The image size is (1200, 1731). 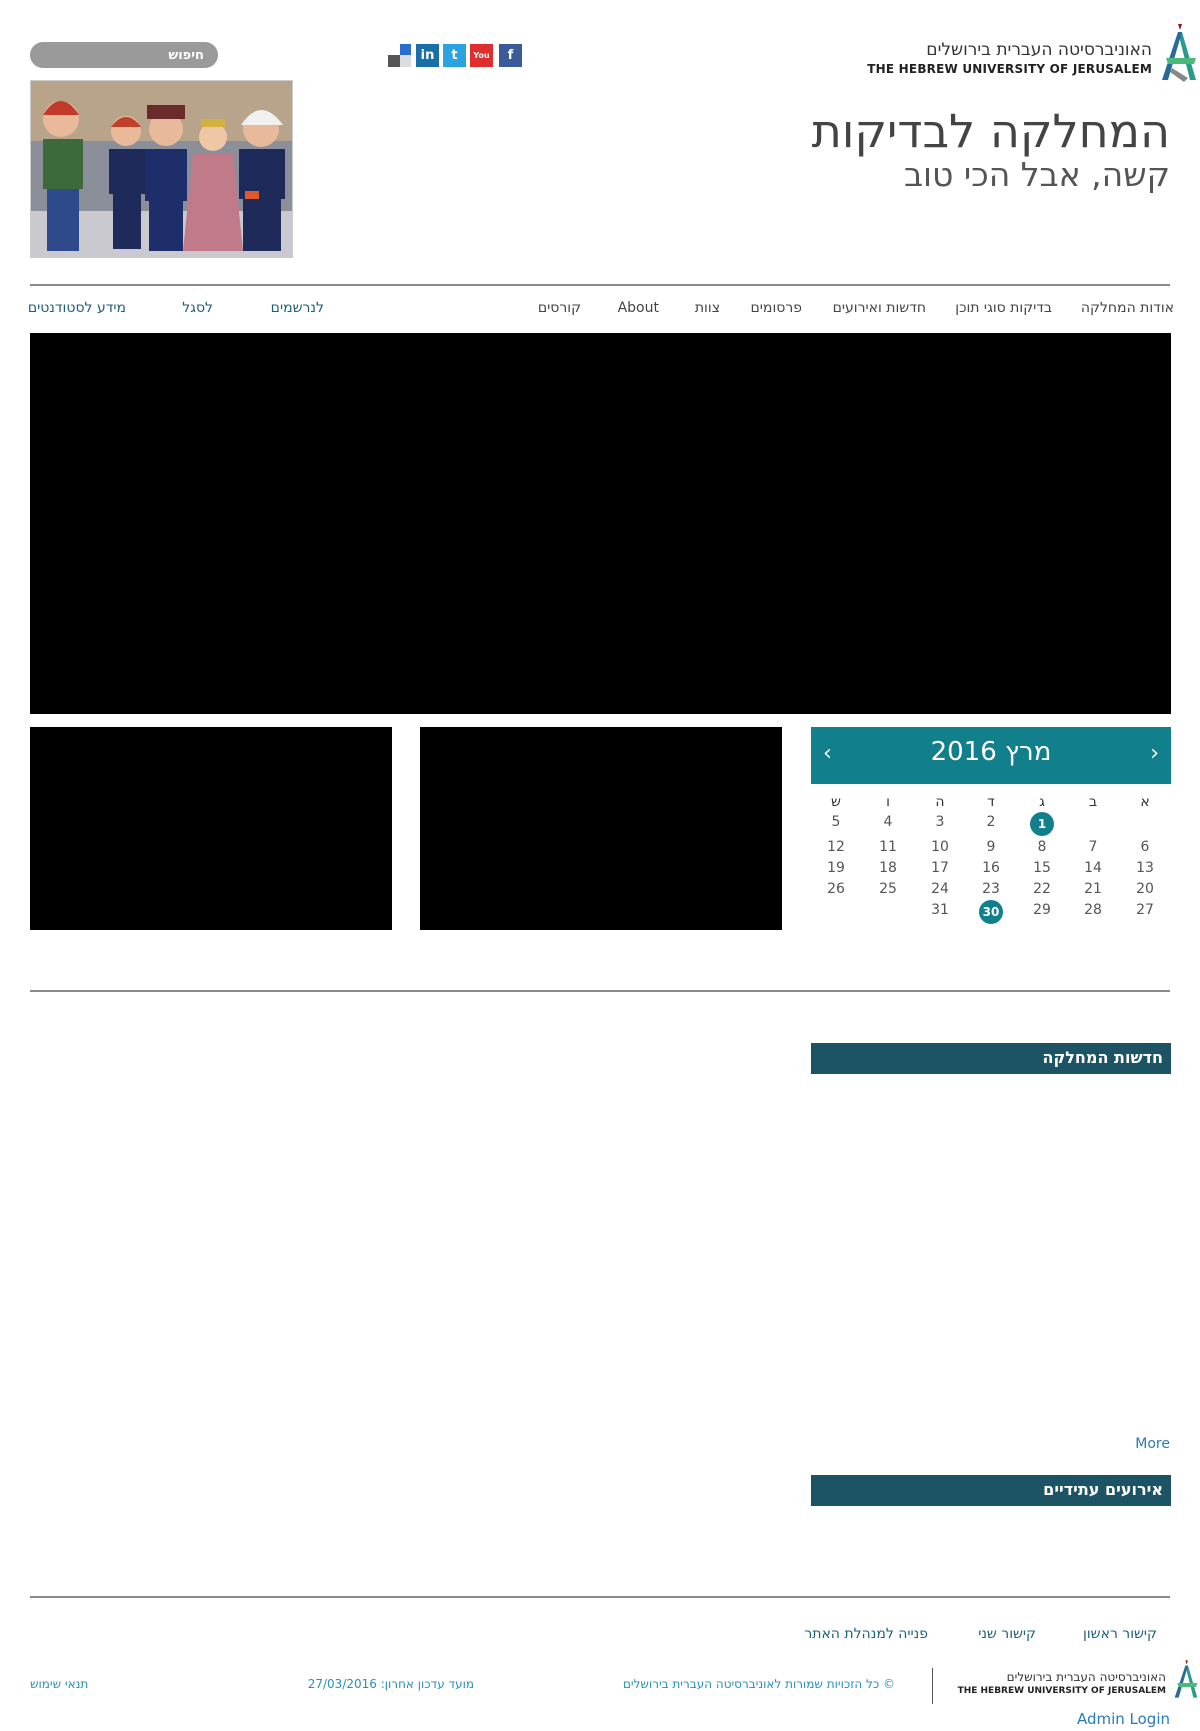 I want to click on calendar-day: 5, so click(x=836, y=822).